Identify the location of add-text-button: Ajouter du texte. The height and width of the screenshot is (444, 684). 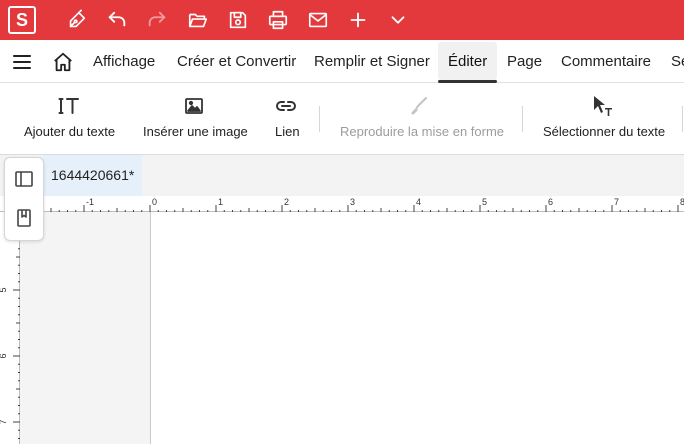
(70, 119).